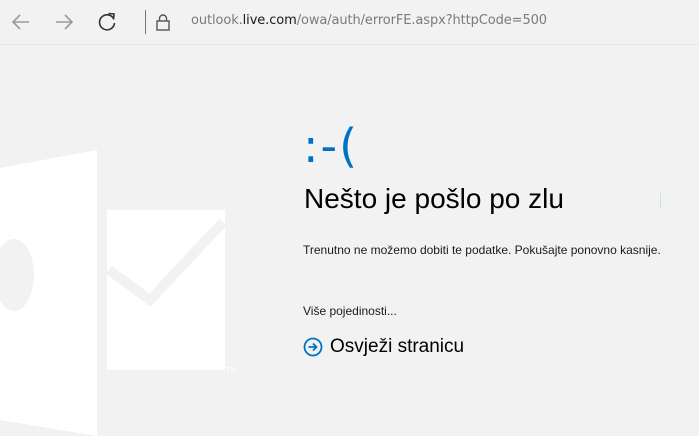 The width and height of the screenshot is (699, 436). I want to click on reload-button, so click(107, 22).